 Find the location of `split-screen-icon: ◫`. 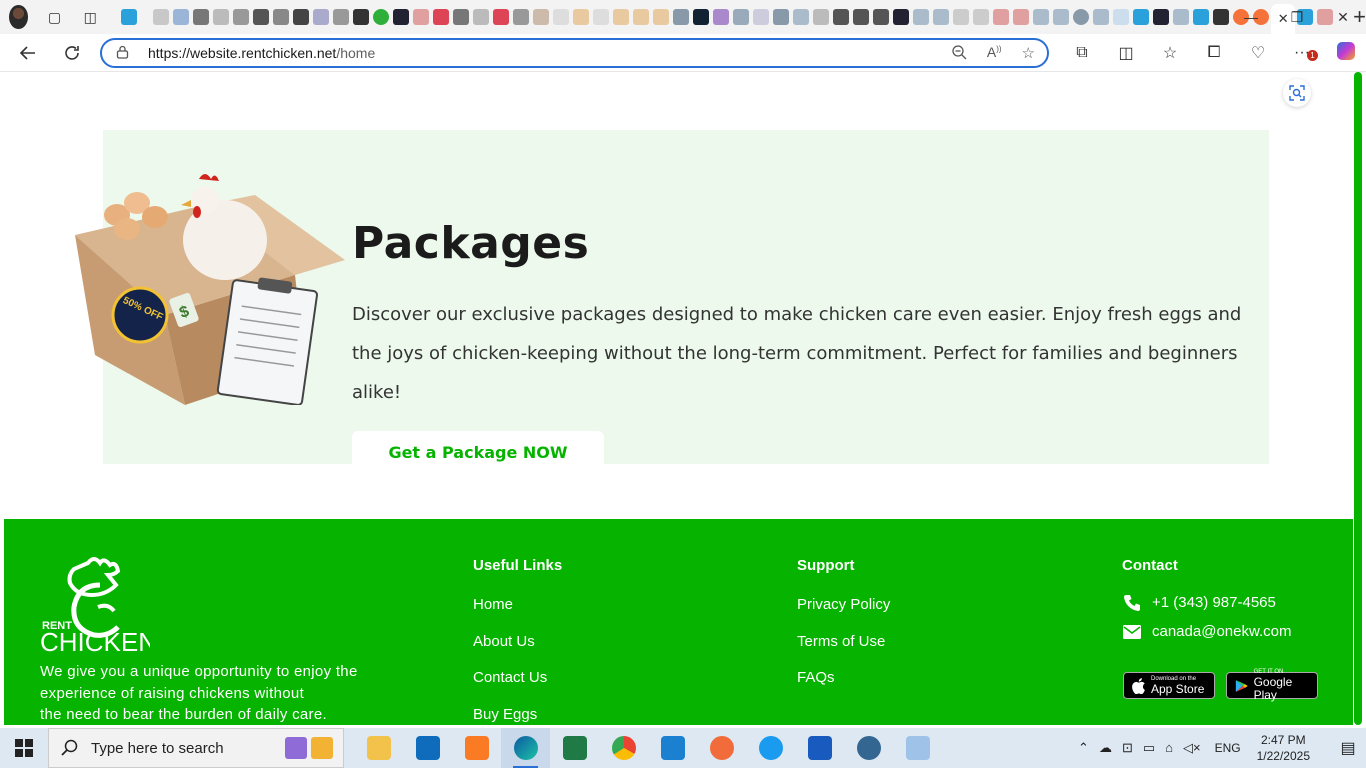

split-screen-icon: ◫ is located at coordinates (1126, 53).